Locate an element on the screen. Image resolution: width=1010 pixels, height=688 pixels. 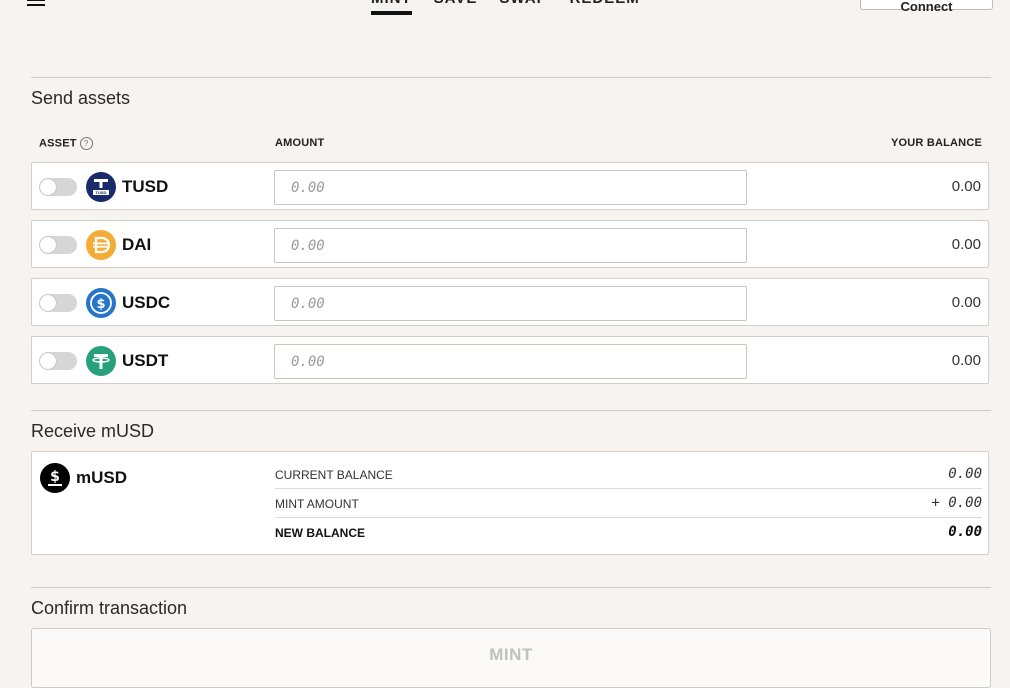
asset-column-header: ASSET? is located at coordinates (66, 143).